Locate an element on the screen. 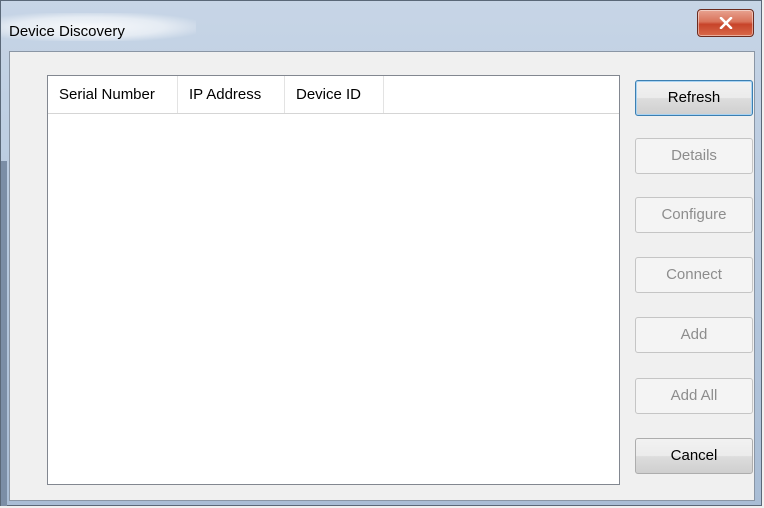 This screenshot has width=764, height=508. column-header-device-id: Device ID is located at coordinates (334, 94).